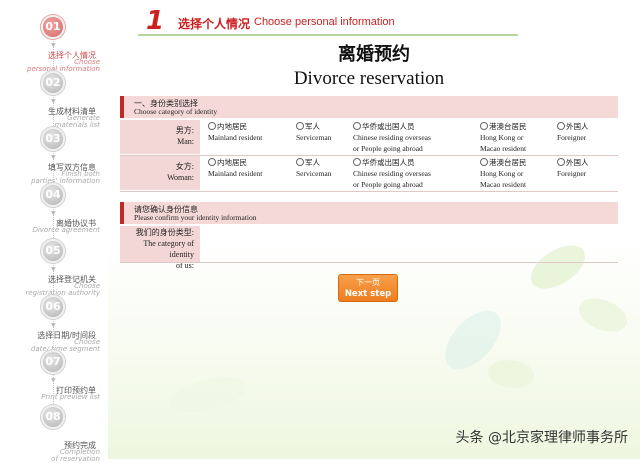  What do you see at coordinates (168, 249) in the screenshot?
I see `identity-type-label-en1: The category of identity` at bounding box center [168, 249].